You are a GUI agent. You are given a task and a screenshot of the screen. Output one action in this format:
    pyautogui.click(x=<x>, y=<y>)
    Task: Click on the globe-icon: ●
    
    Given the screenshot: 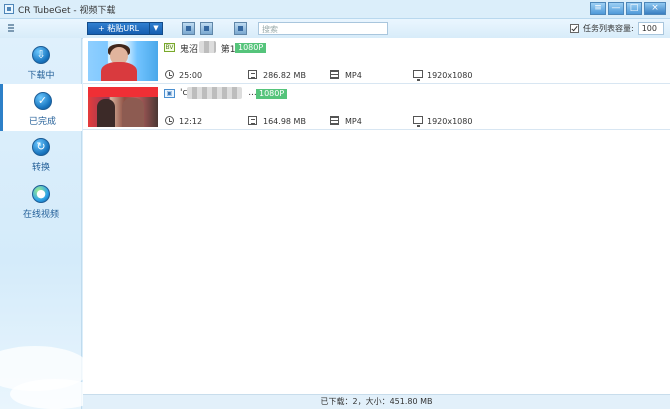 What is the action you would take?
    pyautogui.click(x=41, y=194)
    